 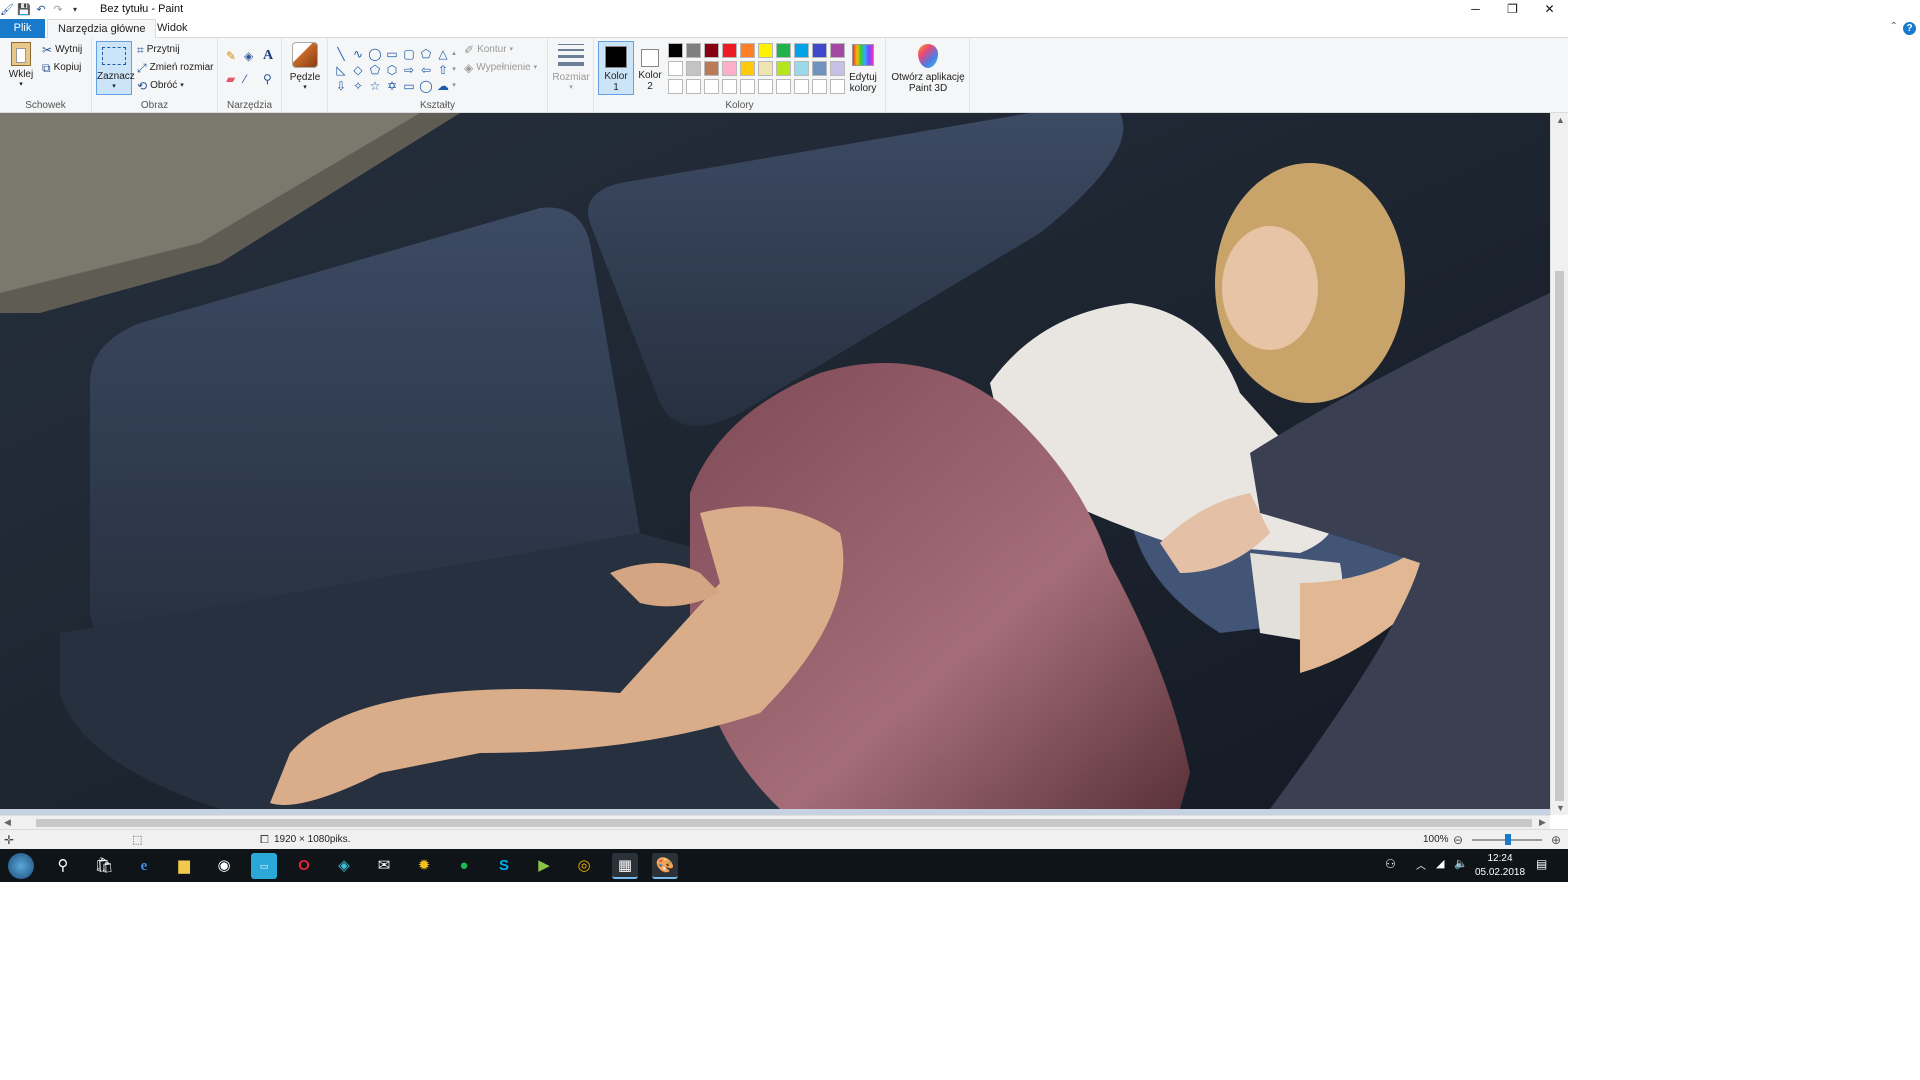 I want to click on select-button: Zaznacz ▾, so click(x=115, y=68).